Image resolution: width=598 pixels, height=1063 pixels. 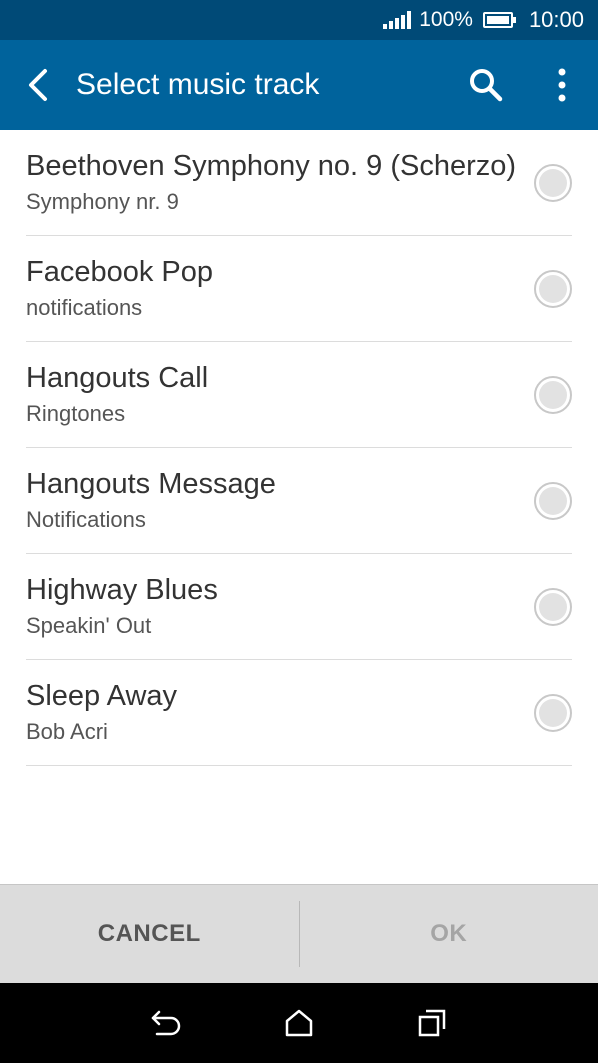 I want to click on track-subtitle: Ringtones, so click(x=76, y=413).